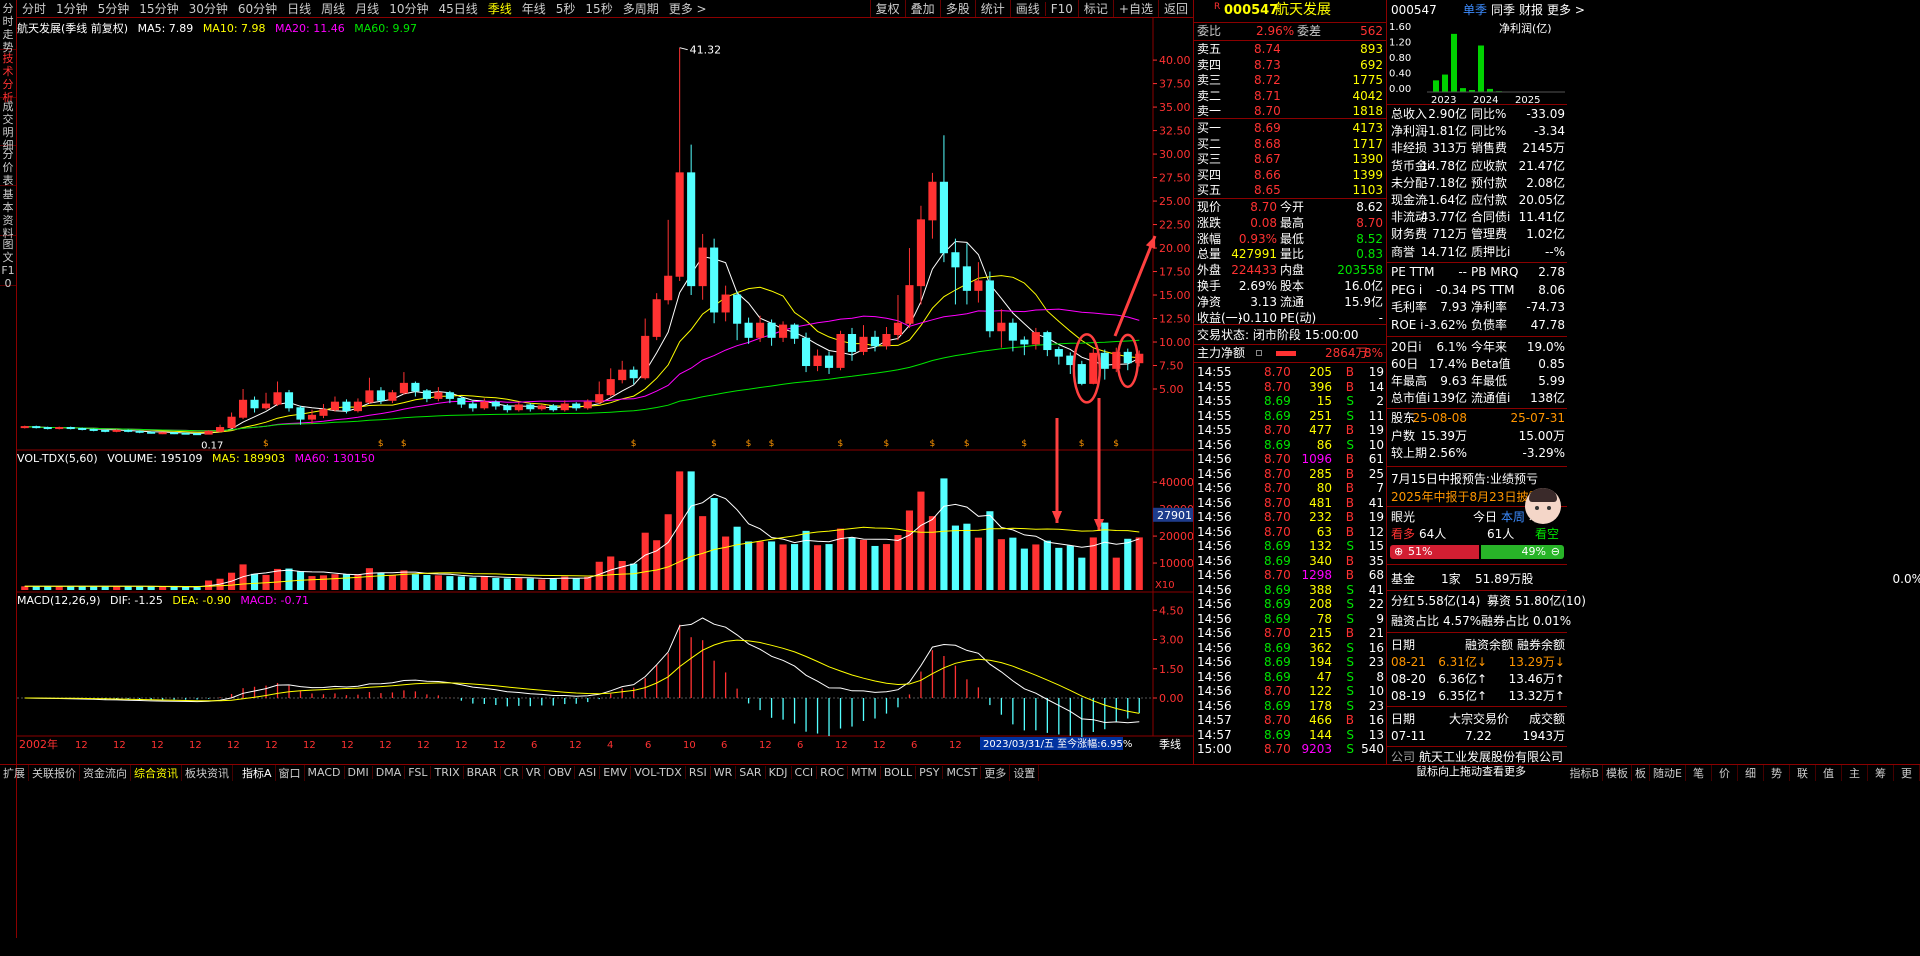  I want to click on bottom-tab-3: 综合资讯, so click(156, 772).